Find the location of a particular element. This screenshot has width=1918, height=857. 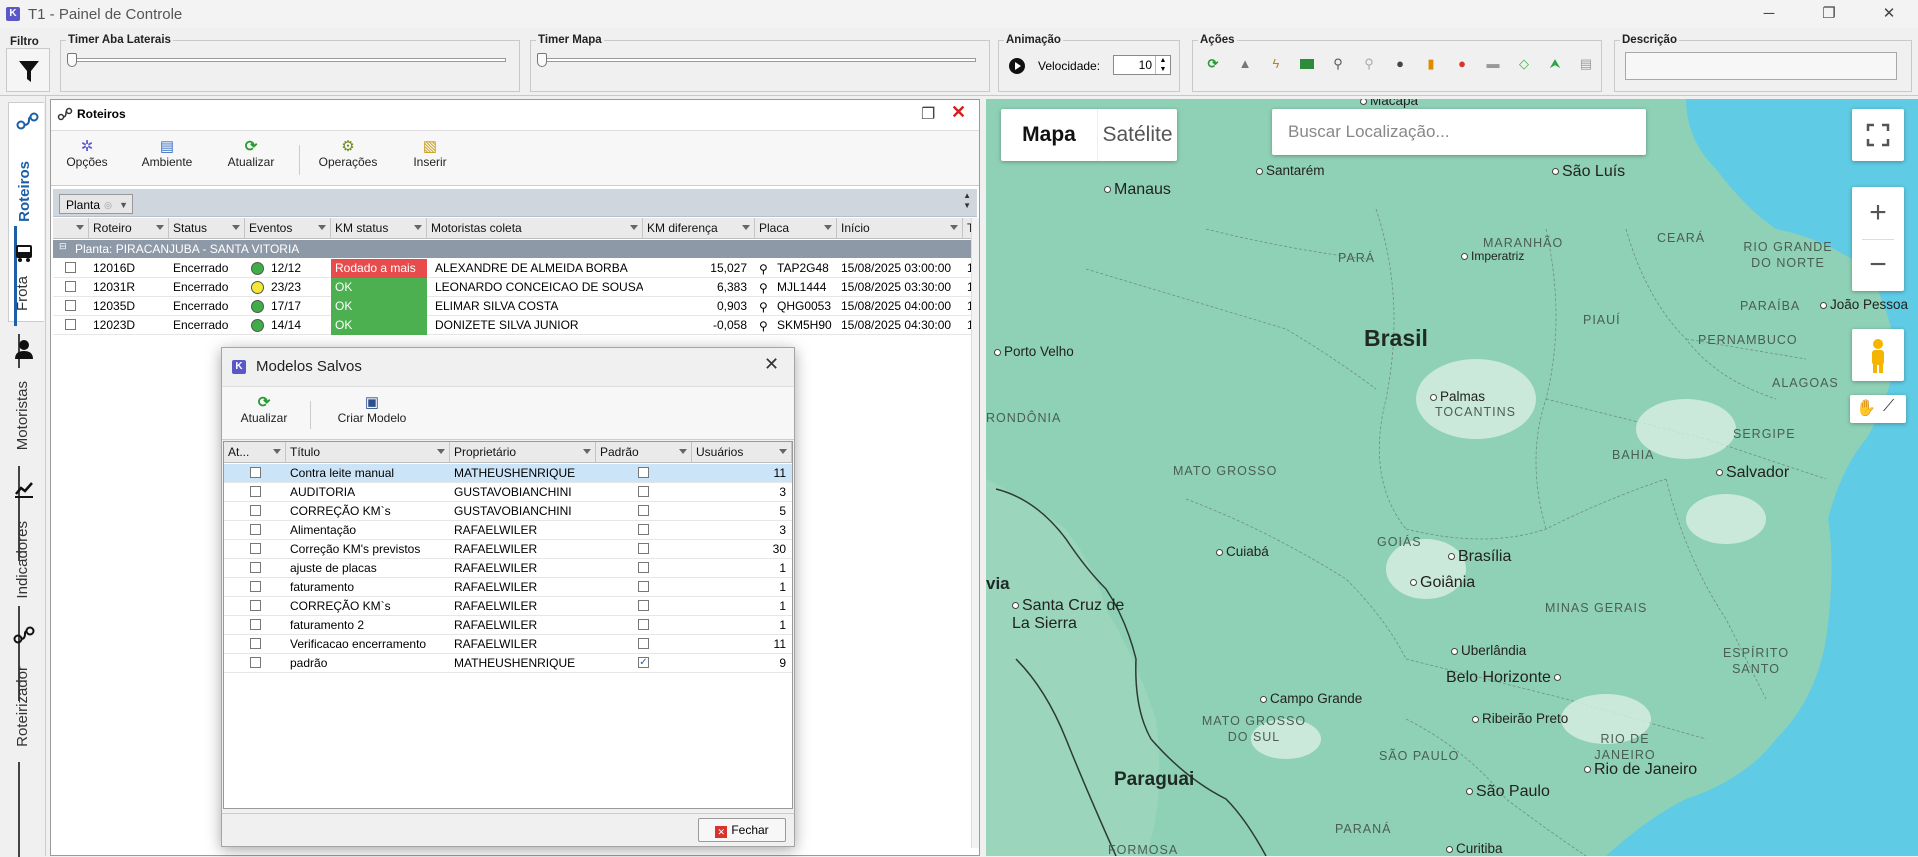

dialog-atualizar-button: ⟳ Atualizar is located at coordinates (264, 409).